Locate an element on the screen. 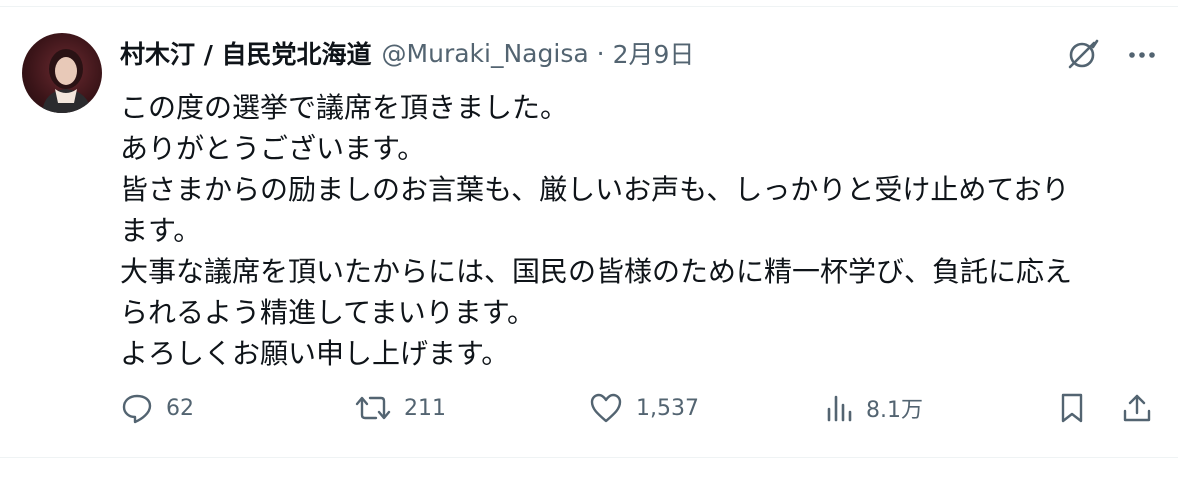 This screenshot has width=1178, height=478. share-icon is located at coordinates (1137, 408).